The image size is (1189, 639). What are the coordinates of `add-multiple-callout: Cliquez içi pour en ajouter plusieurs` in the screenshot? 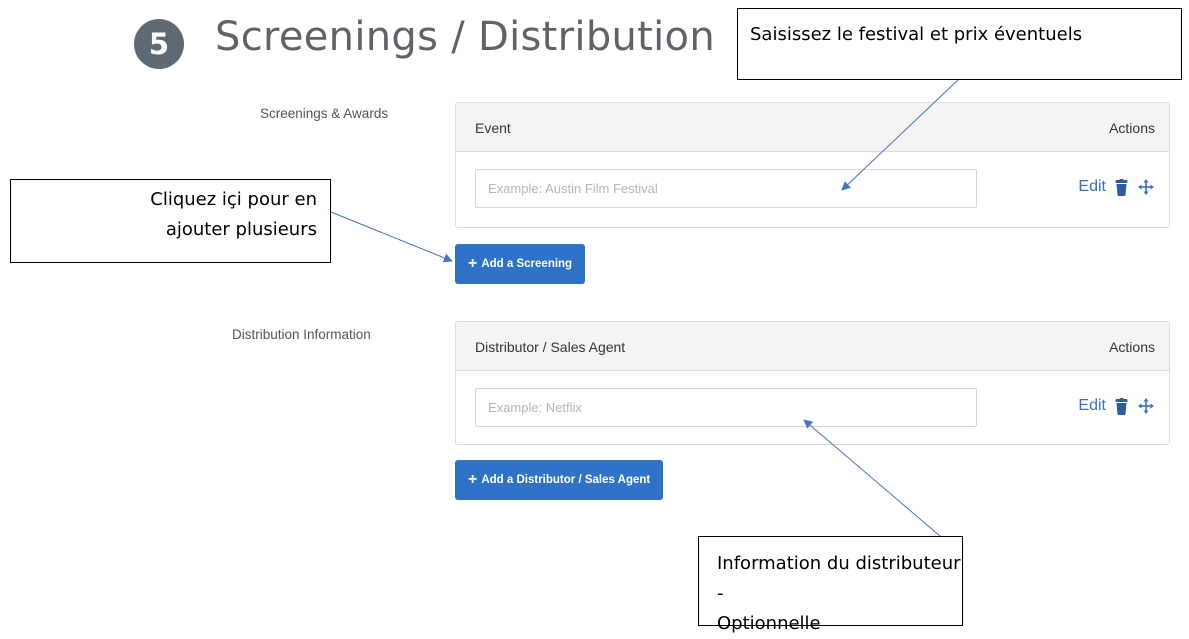 It's located at (170, 221).